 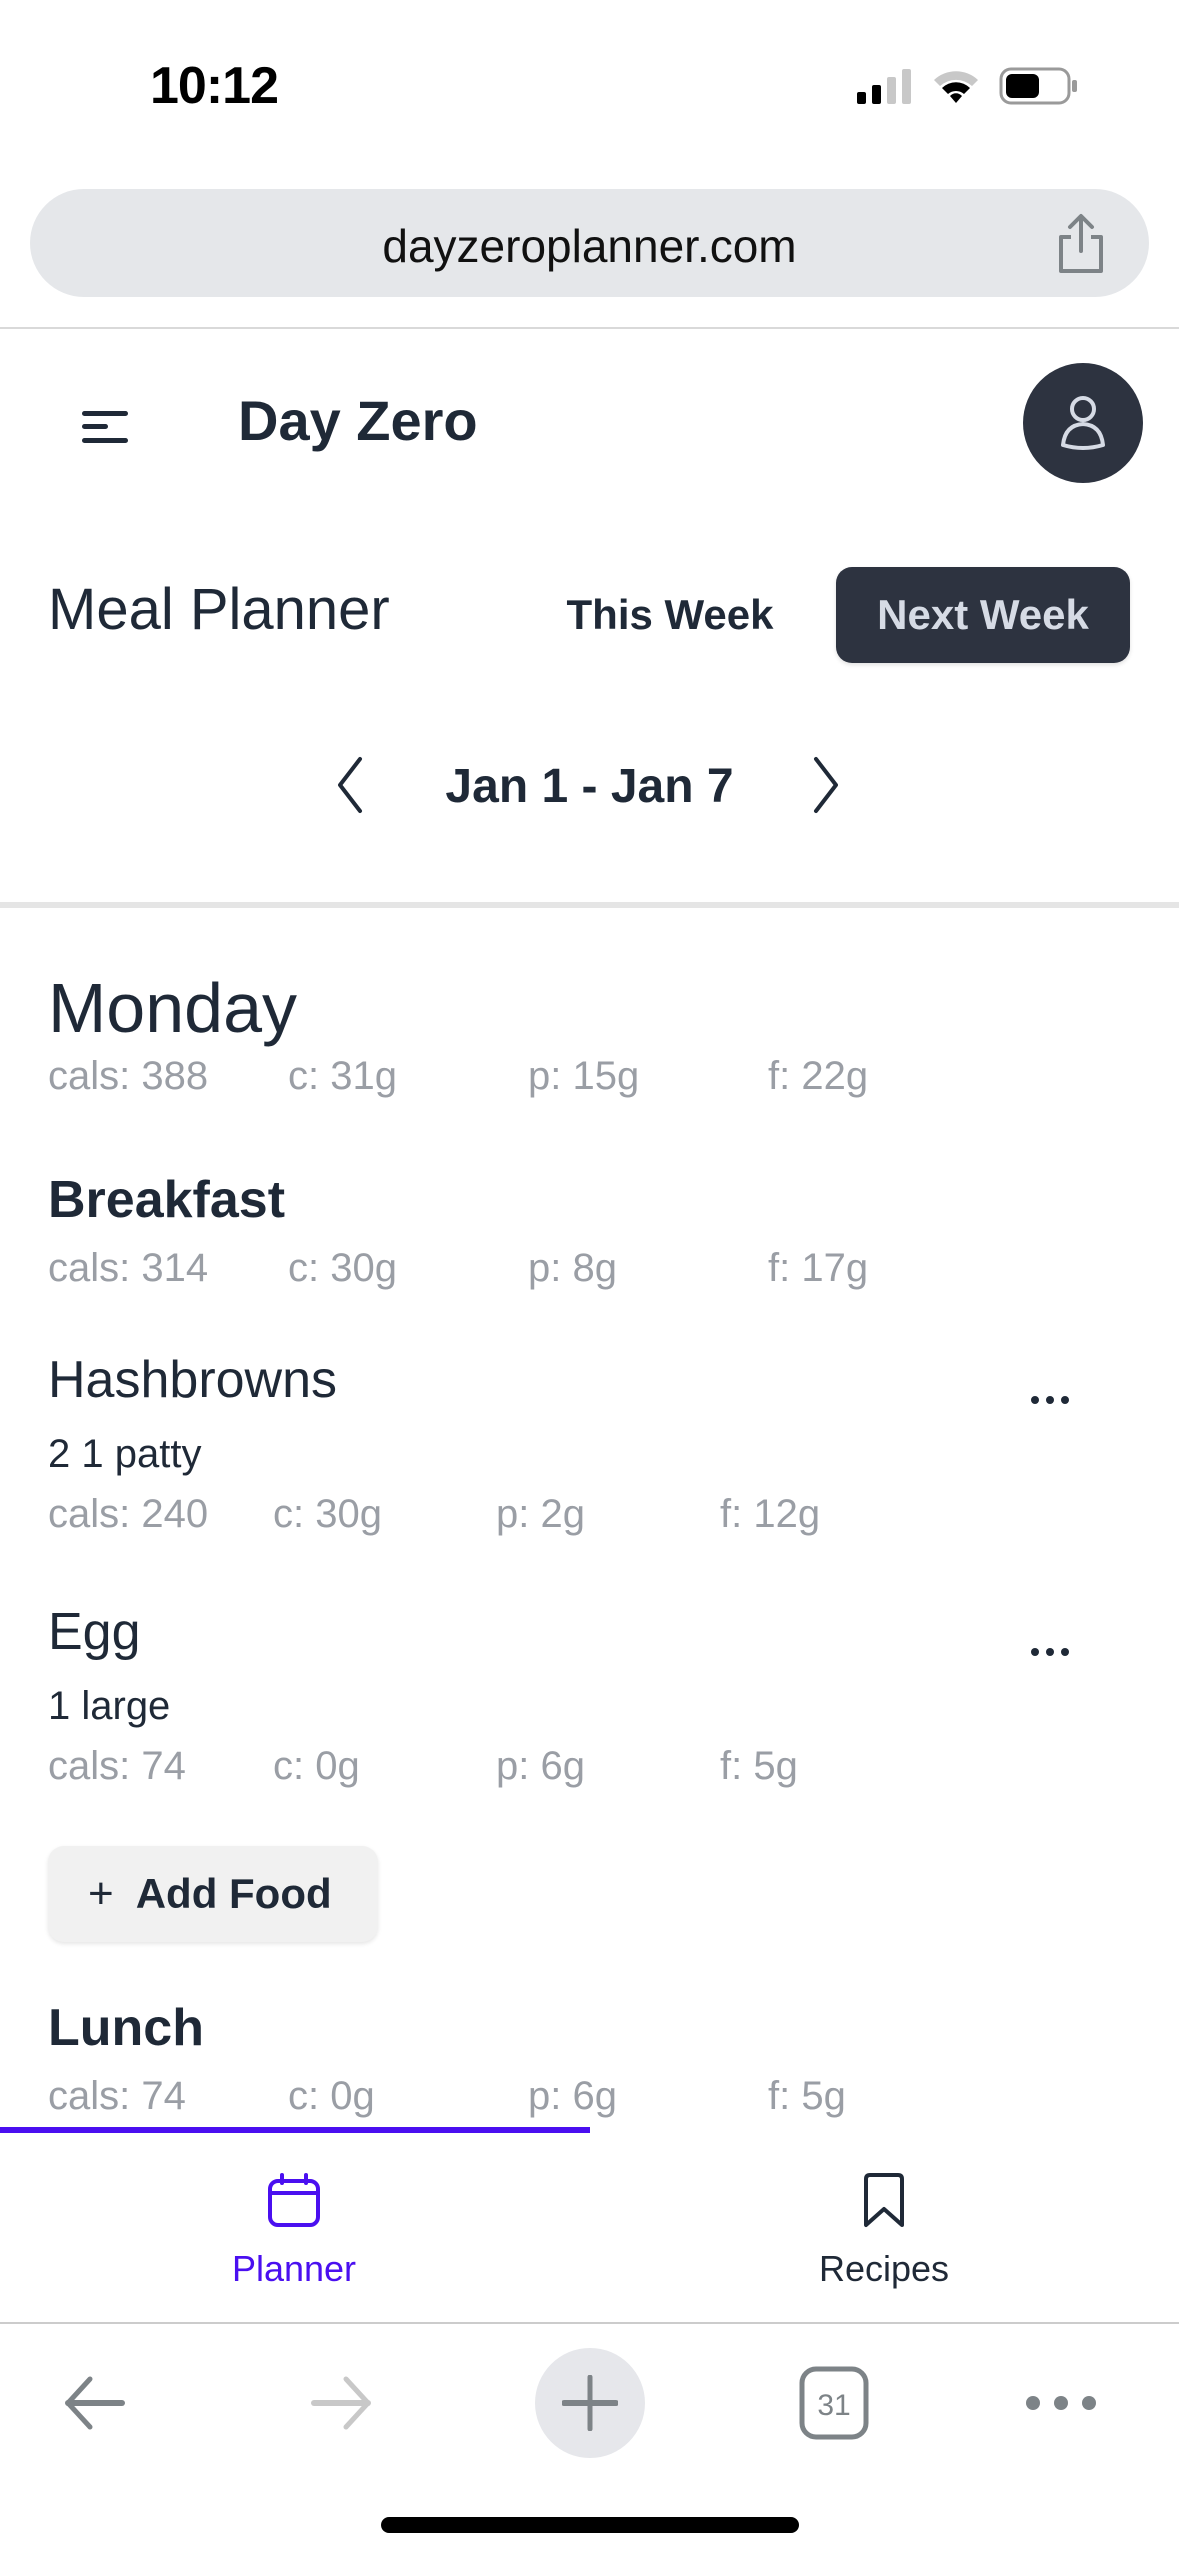 I want to click on status-time: 10:12, so click(x=214, y=86).